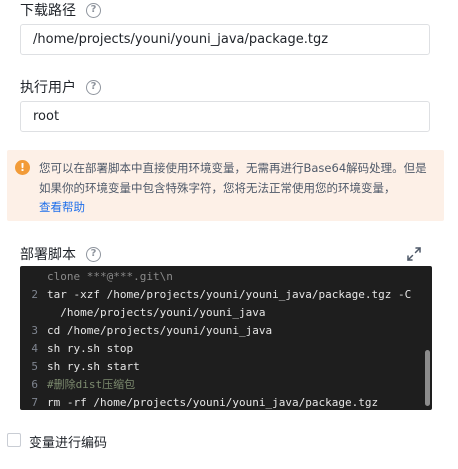  What do you see at coordinates (48, 88) in the screenshot?
I see `exec-user-label: 执行用户` at bounding box center [48, 88].